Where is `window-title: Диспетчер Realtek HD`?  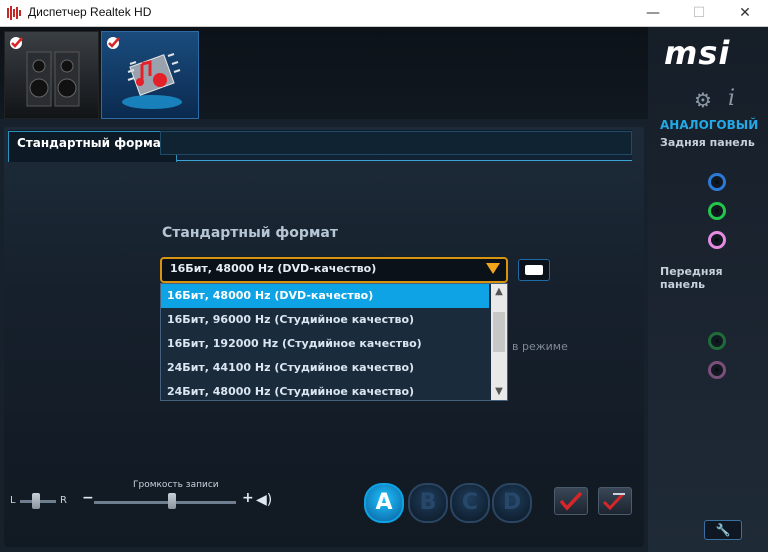 window-title: Диспетчер Realtek HD is located at coordinates (90, 12).